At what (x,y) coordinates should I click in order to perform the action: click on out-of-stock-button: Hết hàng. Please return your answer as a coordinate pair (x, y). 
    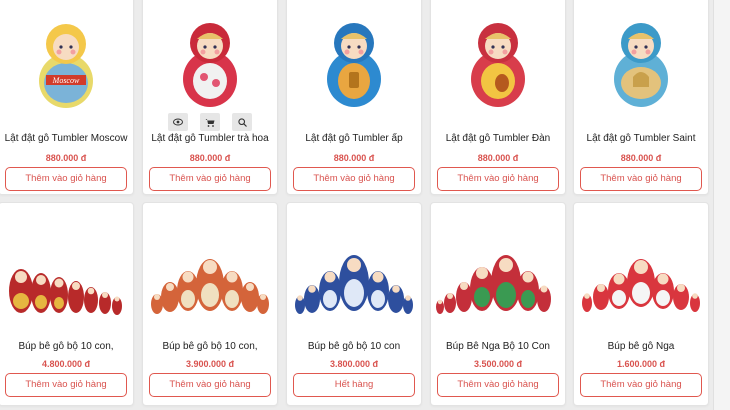
    Looking at the image, I should click on (354, 385).